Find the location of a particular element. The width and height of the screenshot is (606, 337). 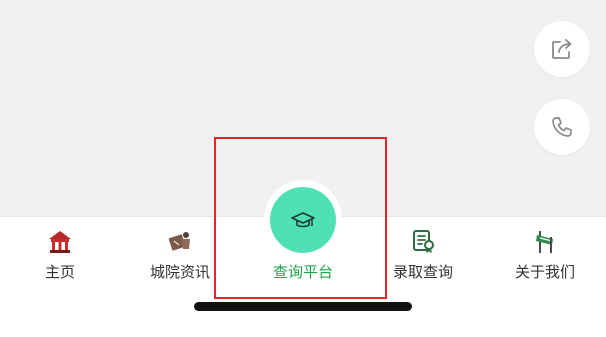

share-button is located at coordinates (562, 49).